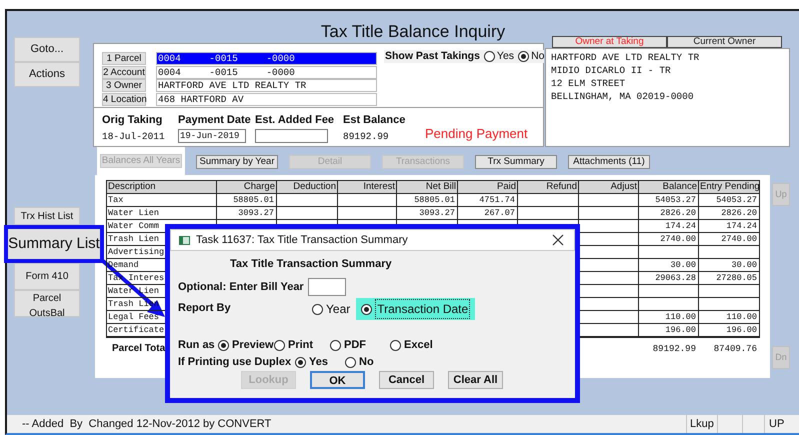 This screenshot has width=799, height=435. I want to click on field-label-button: 2 Account, so click(124, 72).